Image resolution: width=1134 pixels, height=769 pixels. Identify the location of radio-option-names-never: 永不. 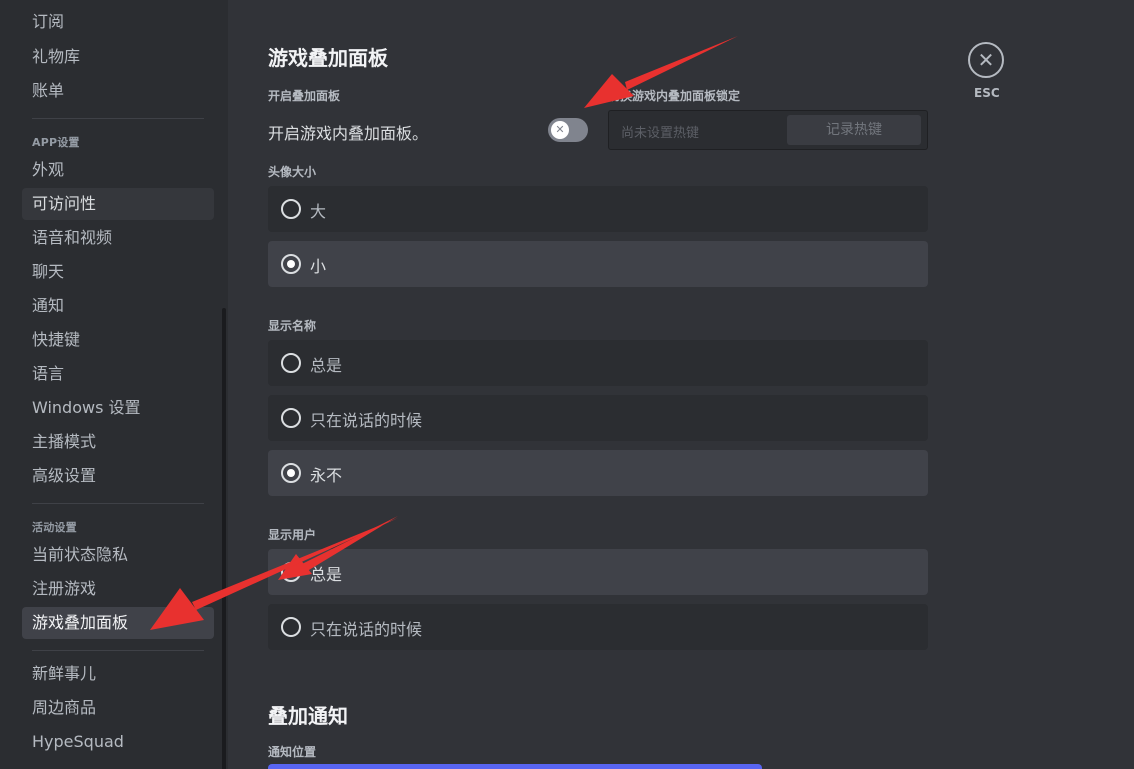
(598, 473).